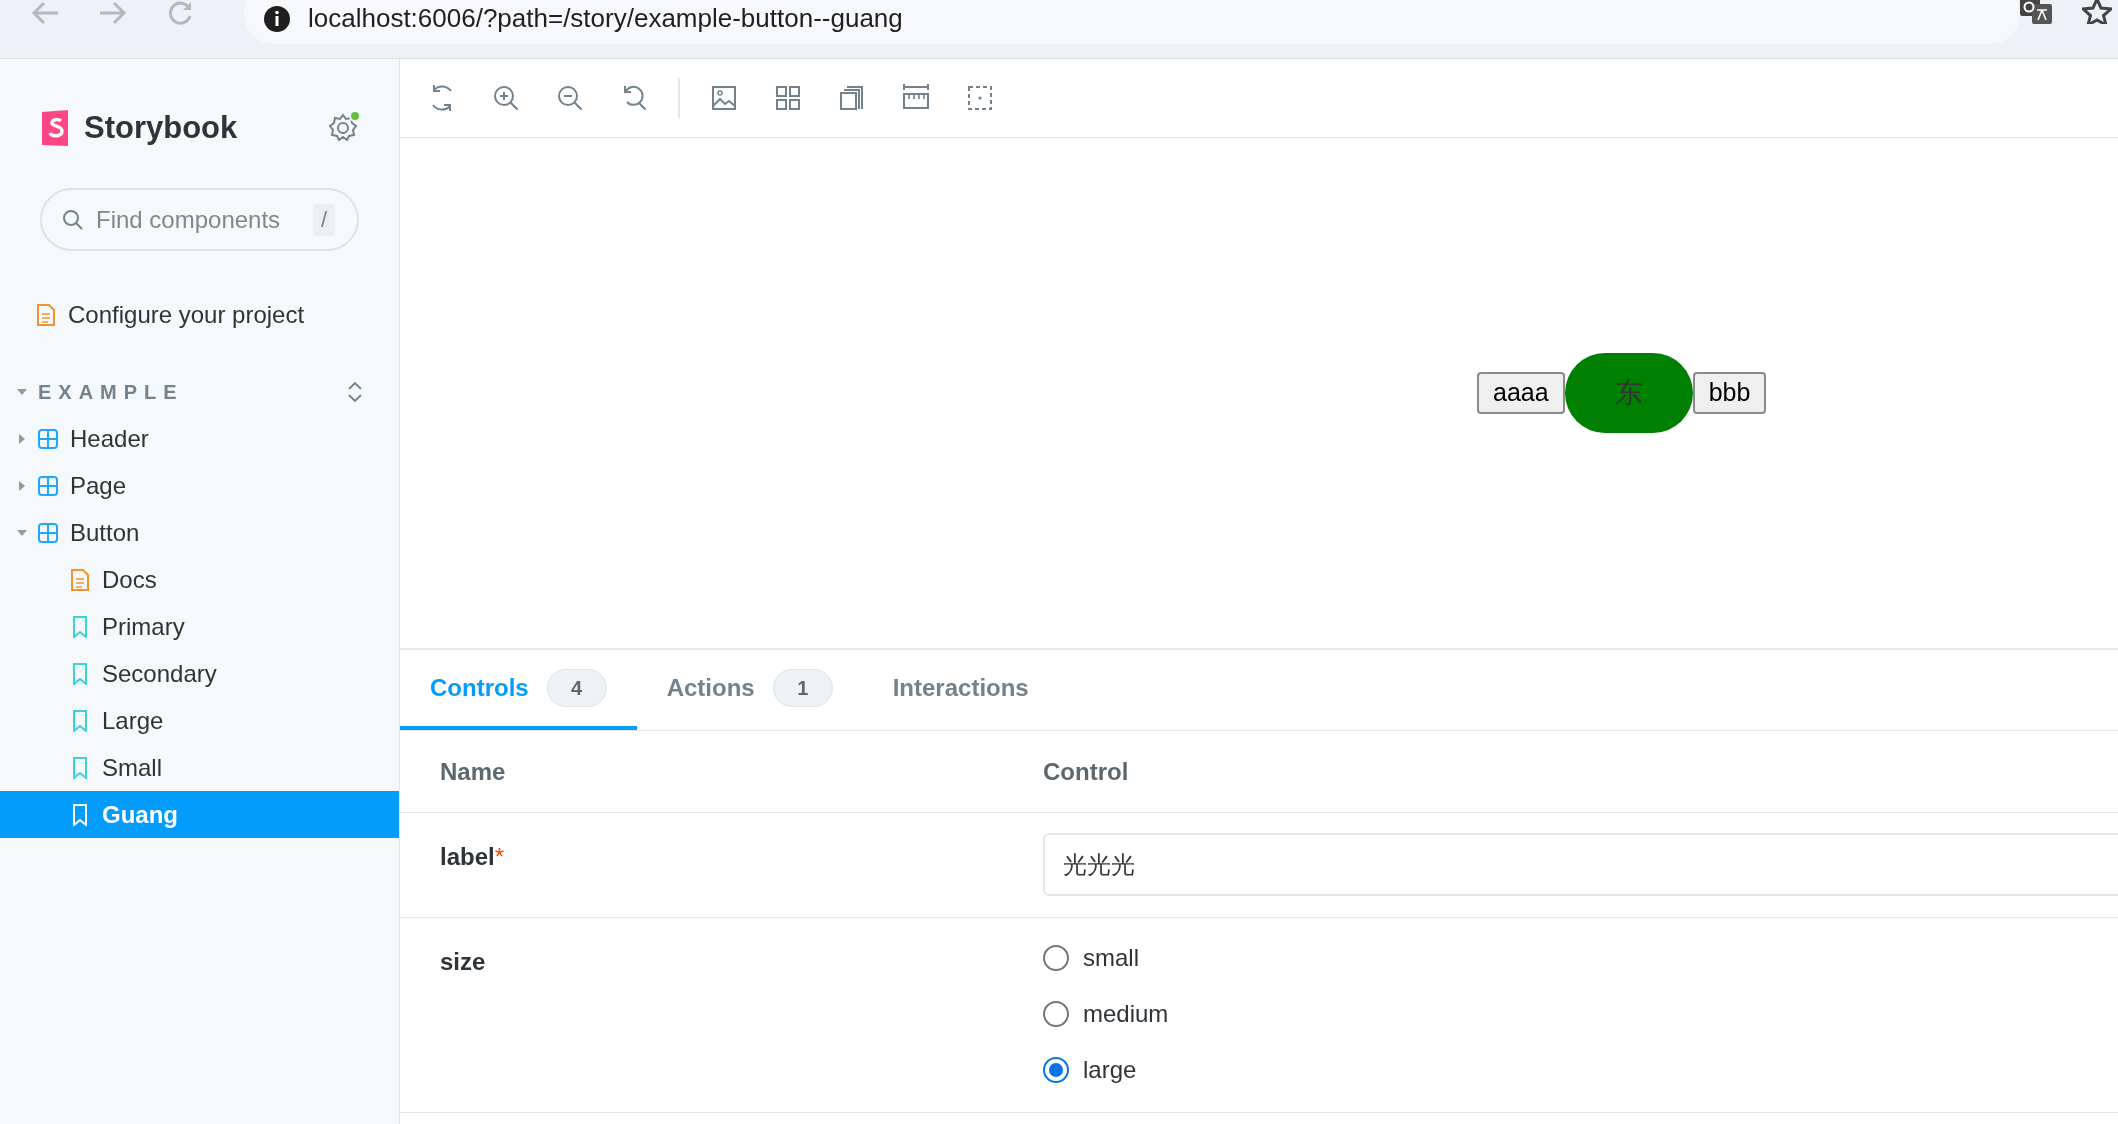  What do you see at coordinates (1111, 958) in the screenshot?
I see `radio-label: small` at bounding box center [1111, 958].